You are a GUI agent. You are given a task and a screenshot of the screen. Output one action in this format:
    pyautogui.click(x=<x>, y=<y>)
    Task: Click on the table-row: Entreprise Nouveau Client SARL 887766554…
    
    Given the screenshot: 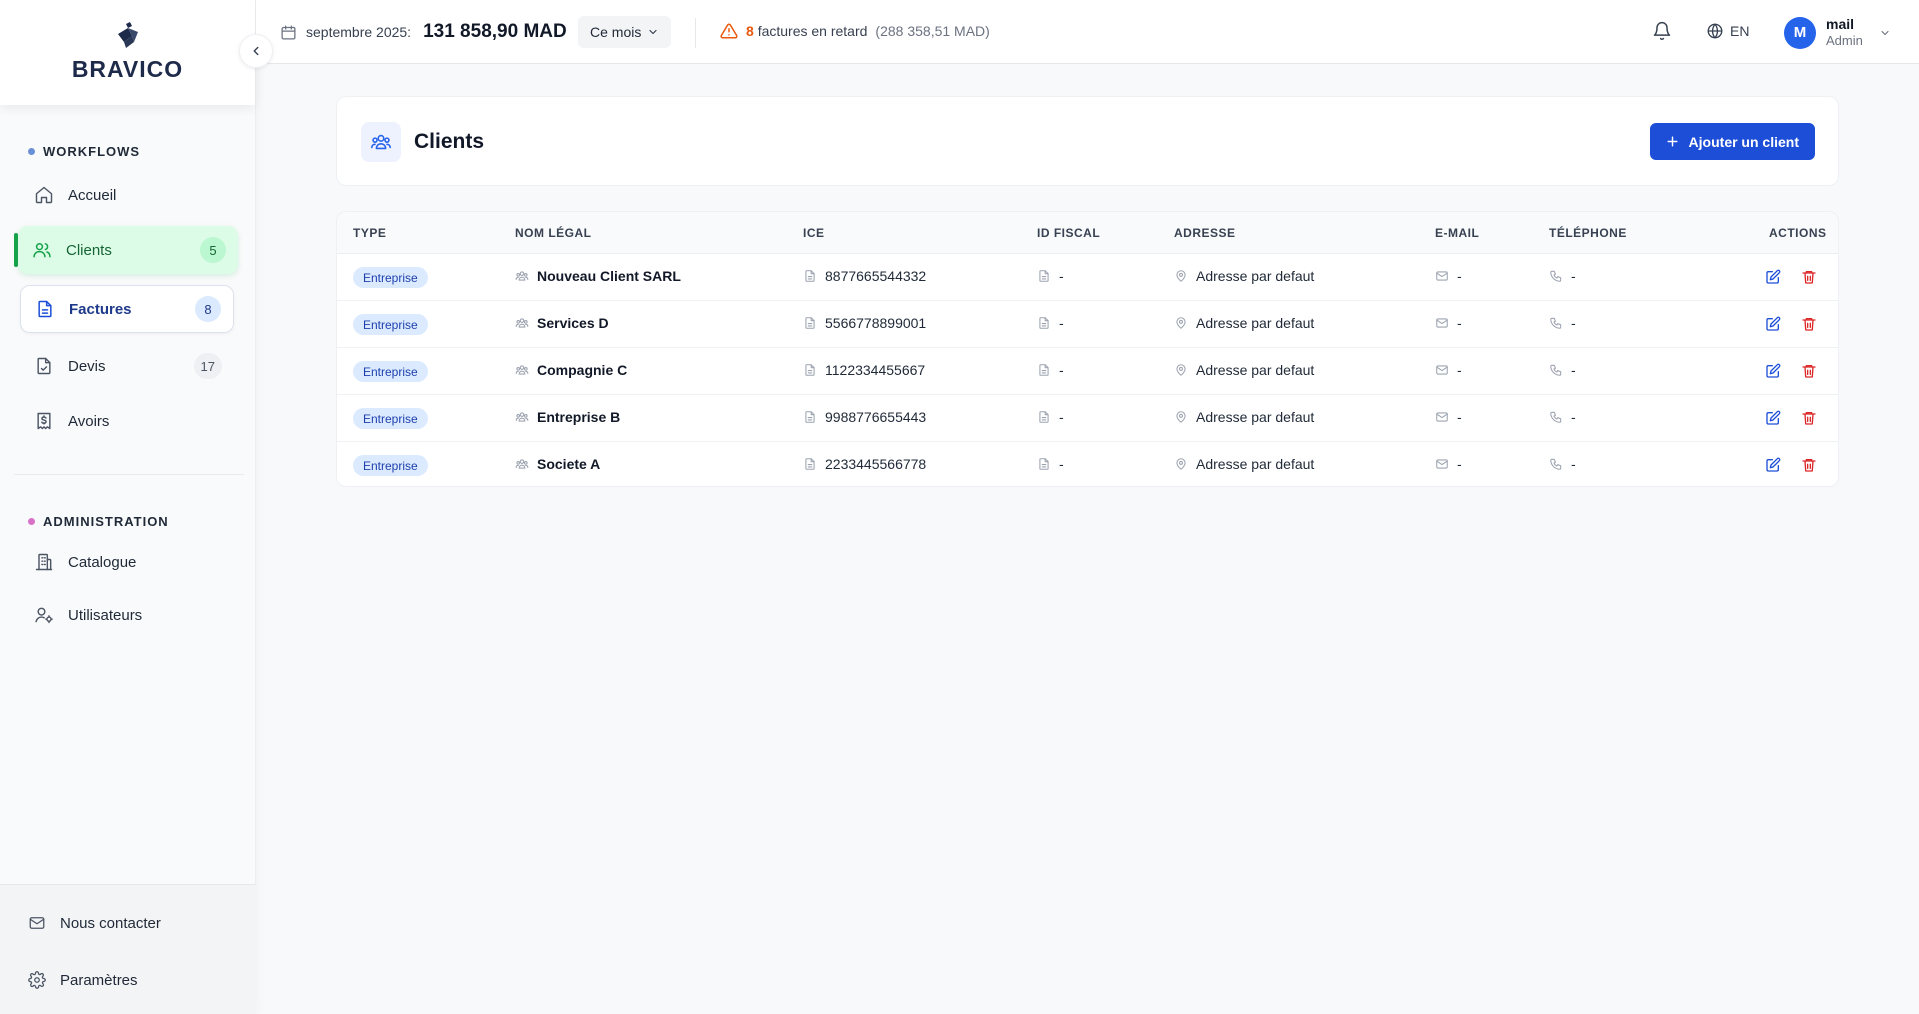 What is the action you would take?
    pyautogui.click(x=1087, y=277)
    